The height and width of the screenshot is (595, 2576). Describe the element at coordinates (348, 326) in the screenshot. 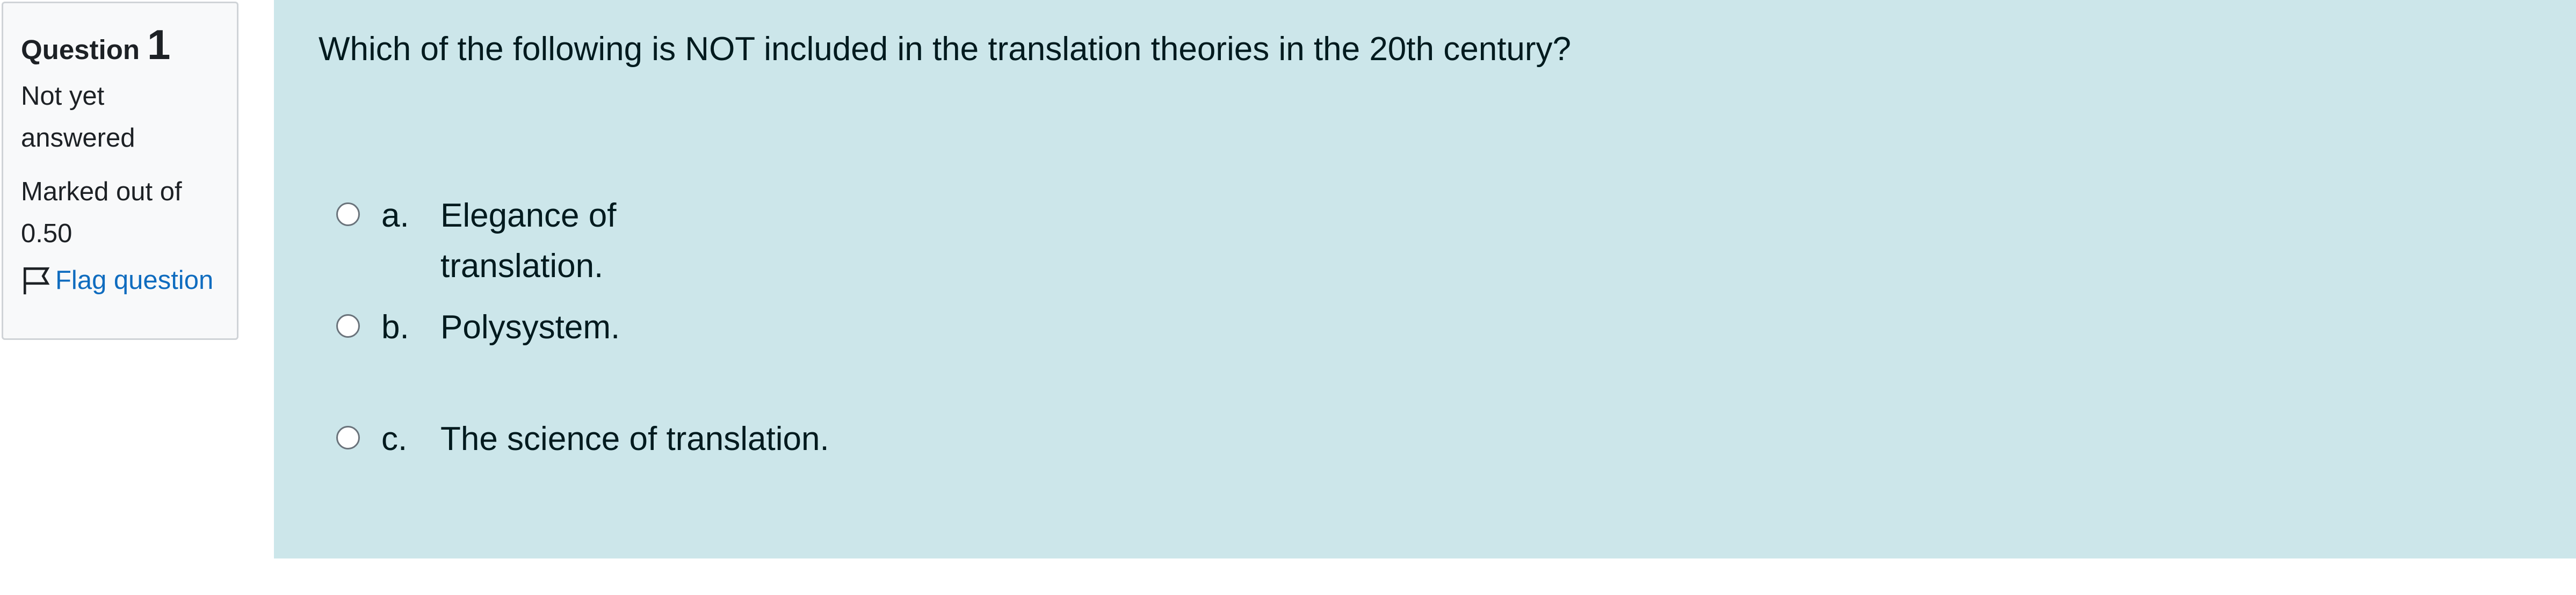

I see `answer-radio-b` at that location.